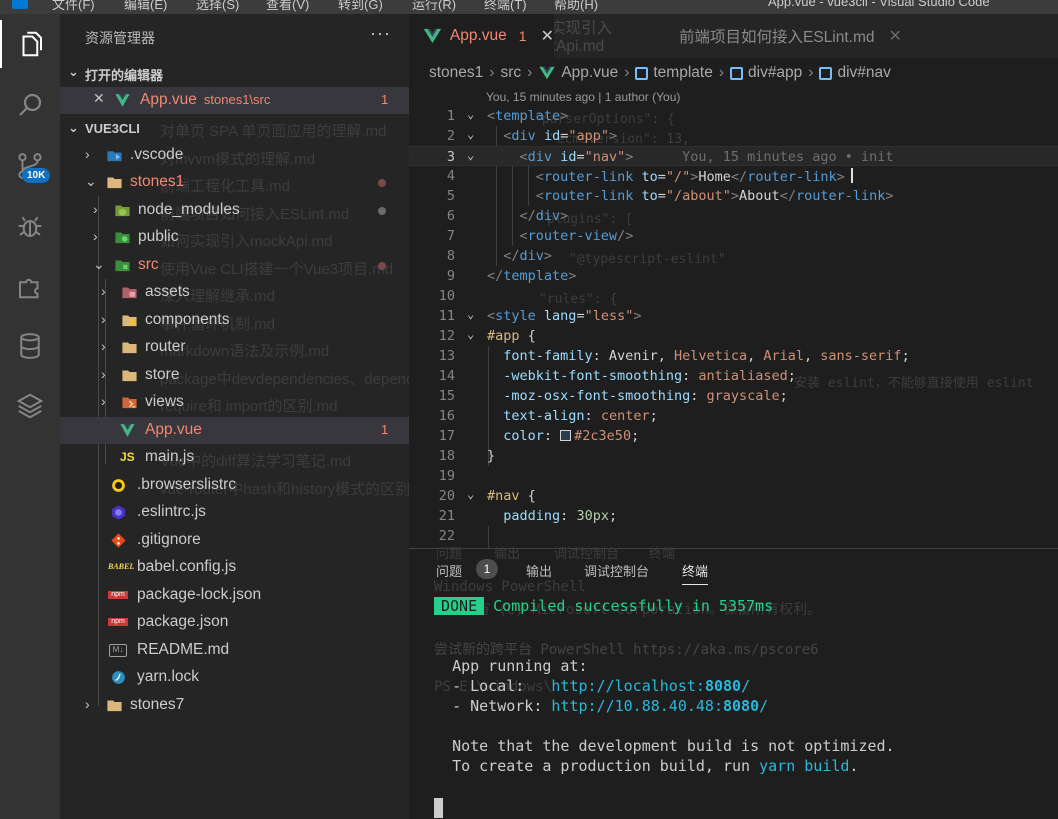 The height and width of the screenshot is (819, 1058). What do you see at coordinates (234, 705) in the screenshot?
I see `tree-item-stones7: › stones7` at bounding box center [234, 705].